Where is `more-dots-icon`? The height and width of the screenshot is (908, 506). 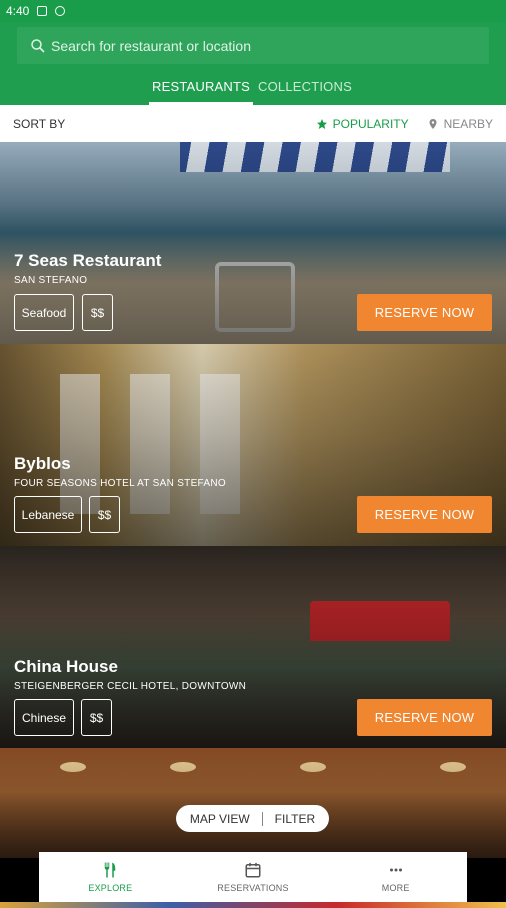 more-dots-icon is located at coordinates (395, 870).